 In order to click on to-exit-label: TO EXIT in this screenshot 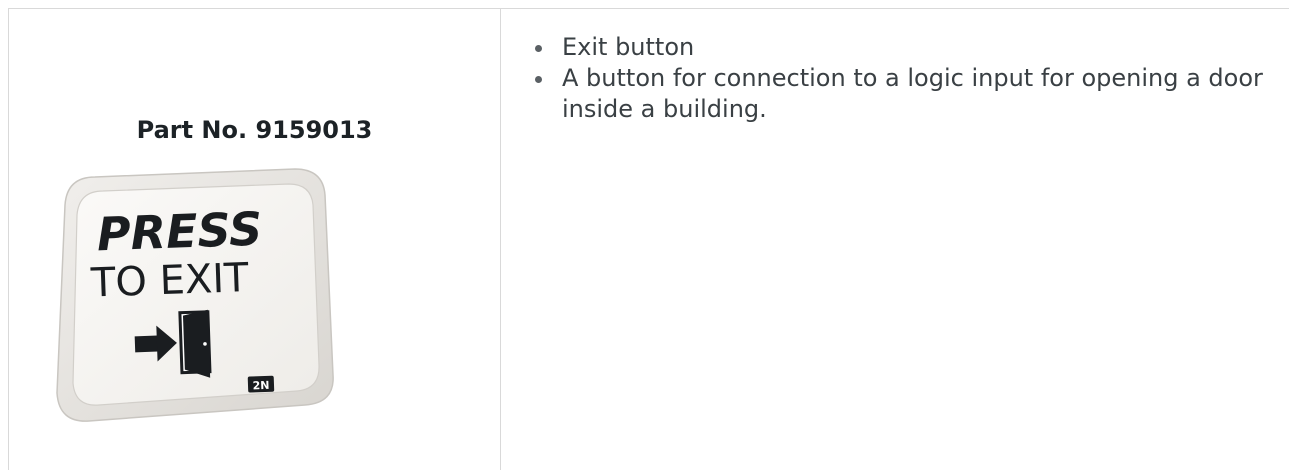, I will do `click(169, 281)`.